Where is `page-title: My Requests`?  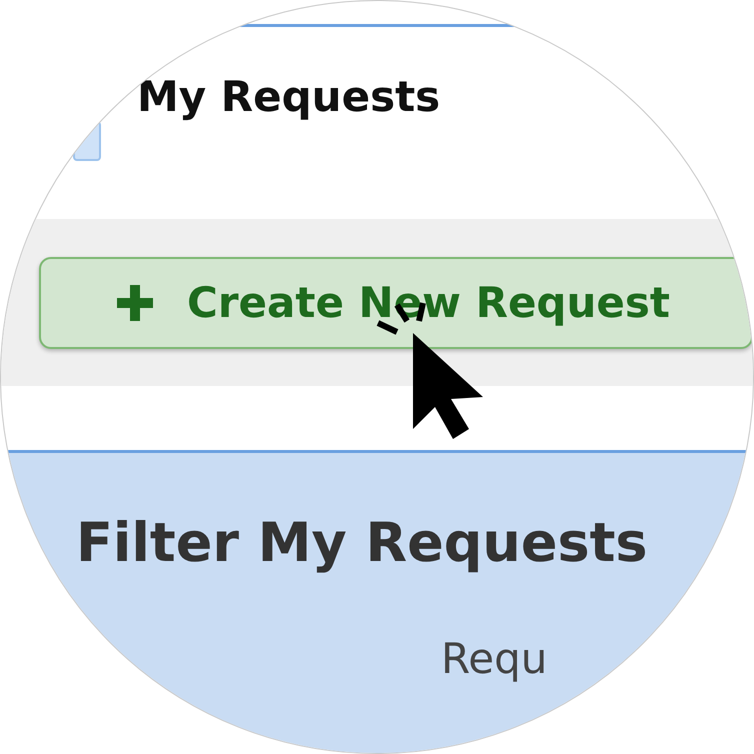
page-title: My Requests is located at coordinates (288, 97).